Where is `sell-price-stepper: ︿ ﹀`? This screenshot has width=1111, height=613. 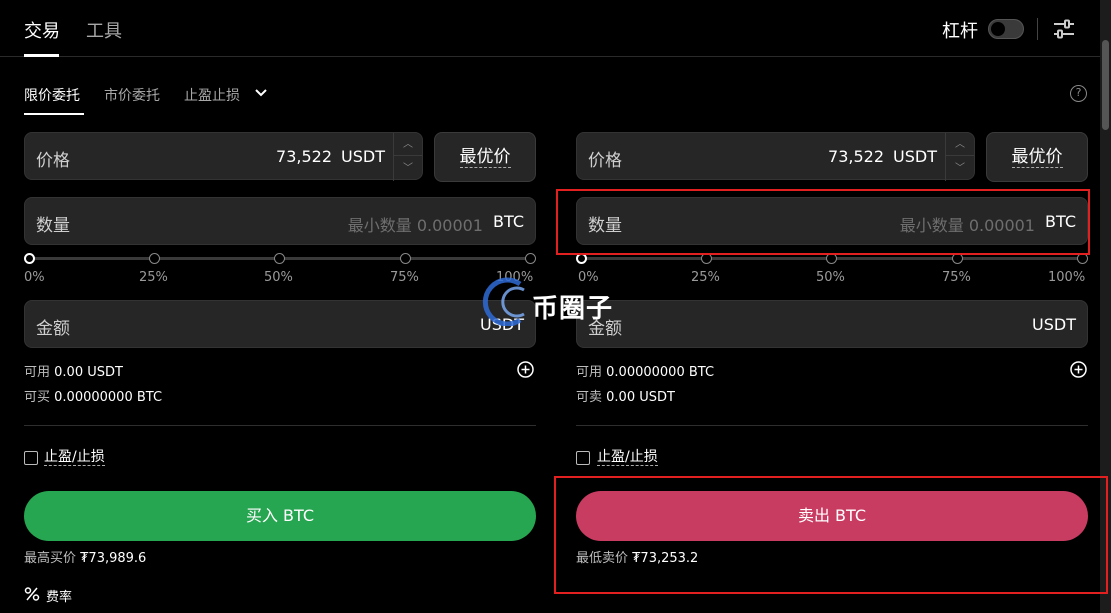
sell-price-stepper: ︿ ﹀ is located at coordinates (959, 157).